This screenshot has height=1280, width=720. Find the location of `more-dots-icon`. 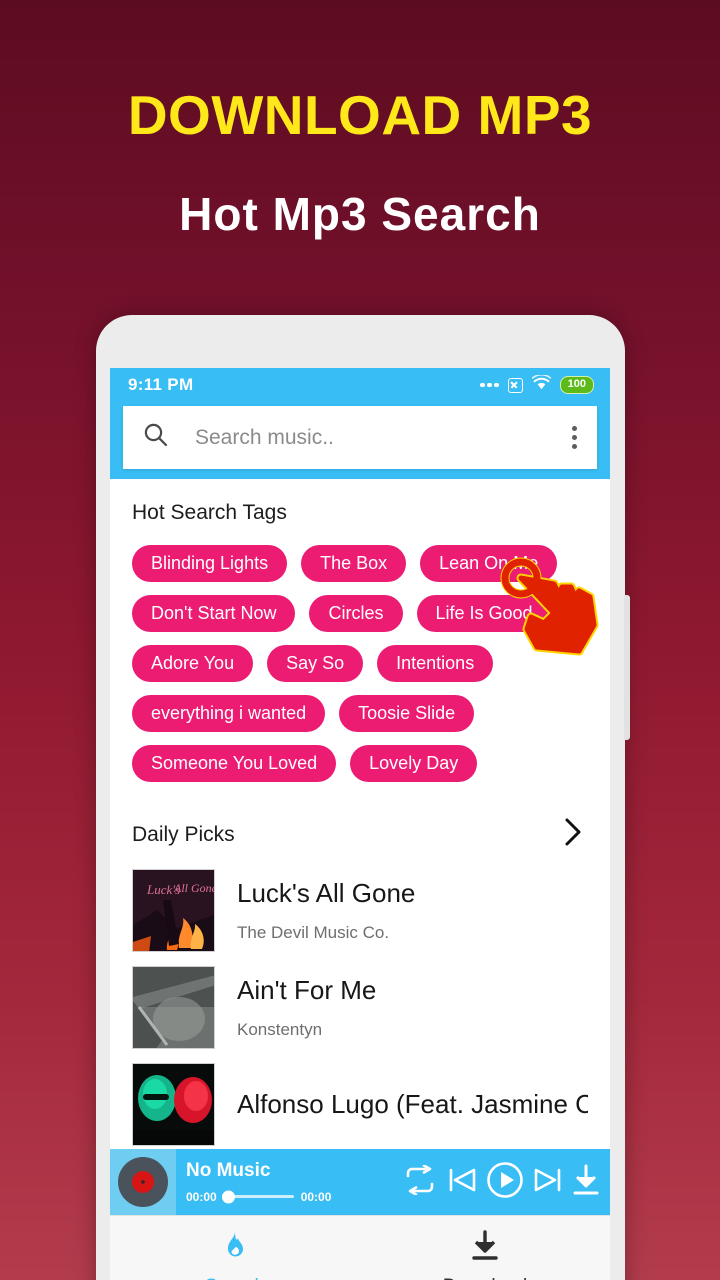

more-dots-icon is located at coordinates (489, 385).